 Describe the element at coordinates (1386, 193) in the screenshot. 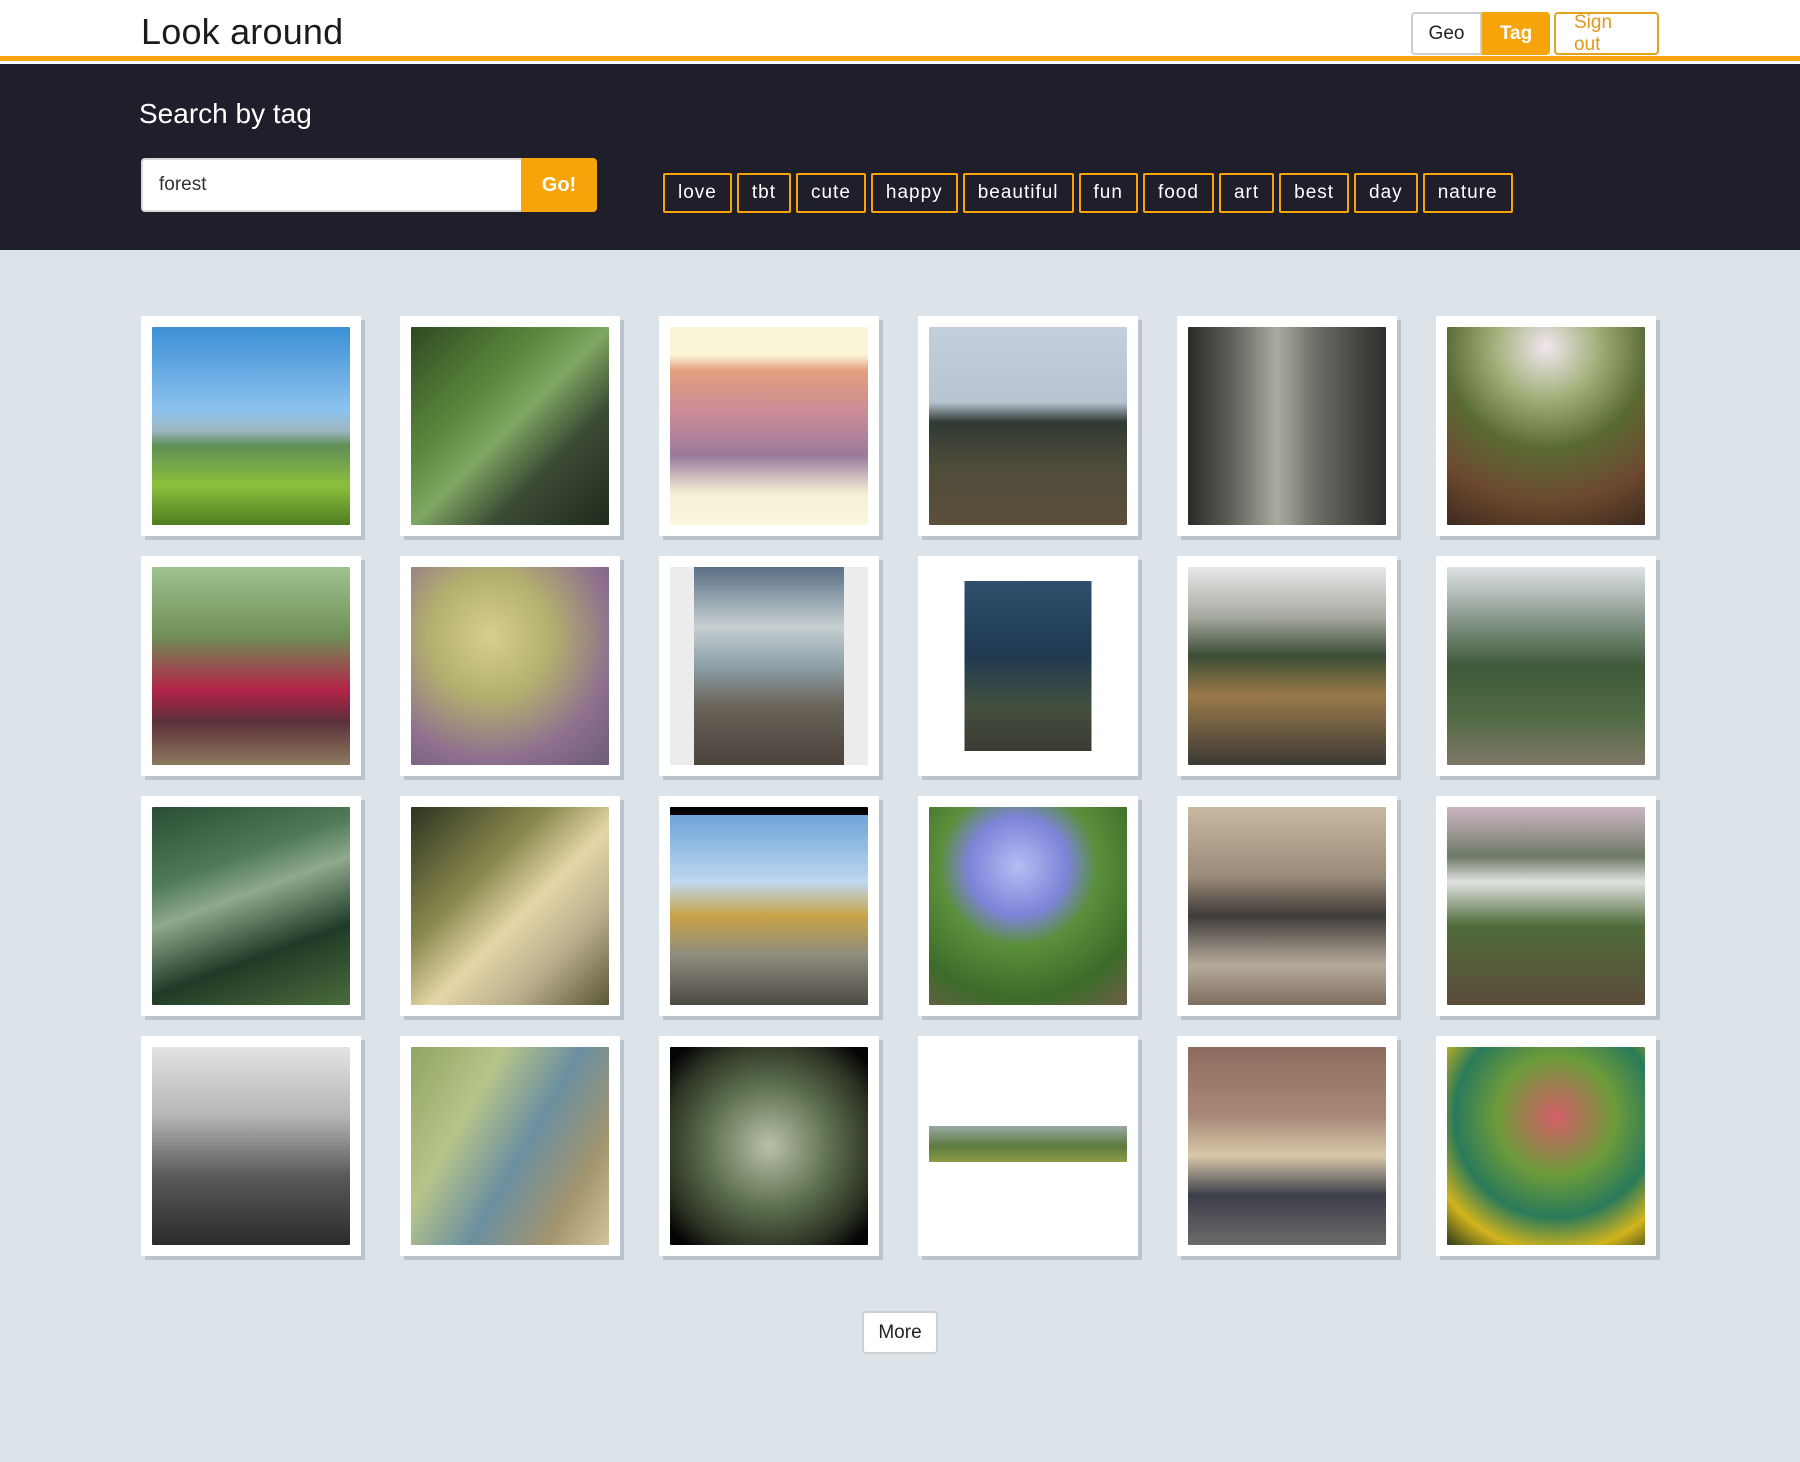

I see `tag-chip-day: day` at that location.